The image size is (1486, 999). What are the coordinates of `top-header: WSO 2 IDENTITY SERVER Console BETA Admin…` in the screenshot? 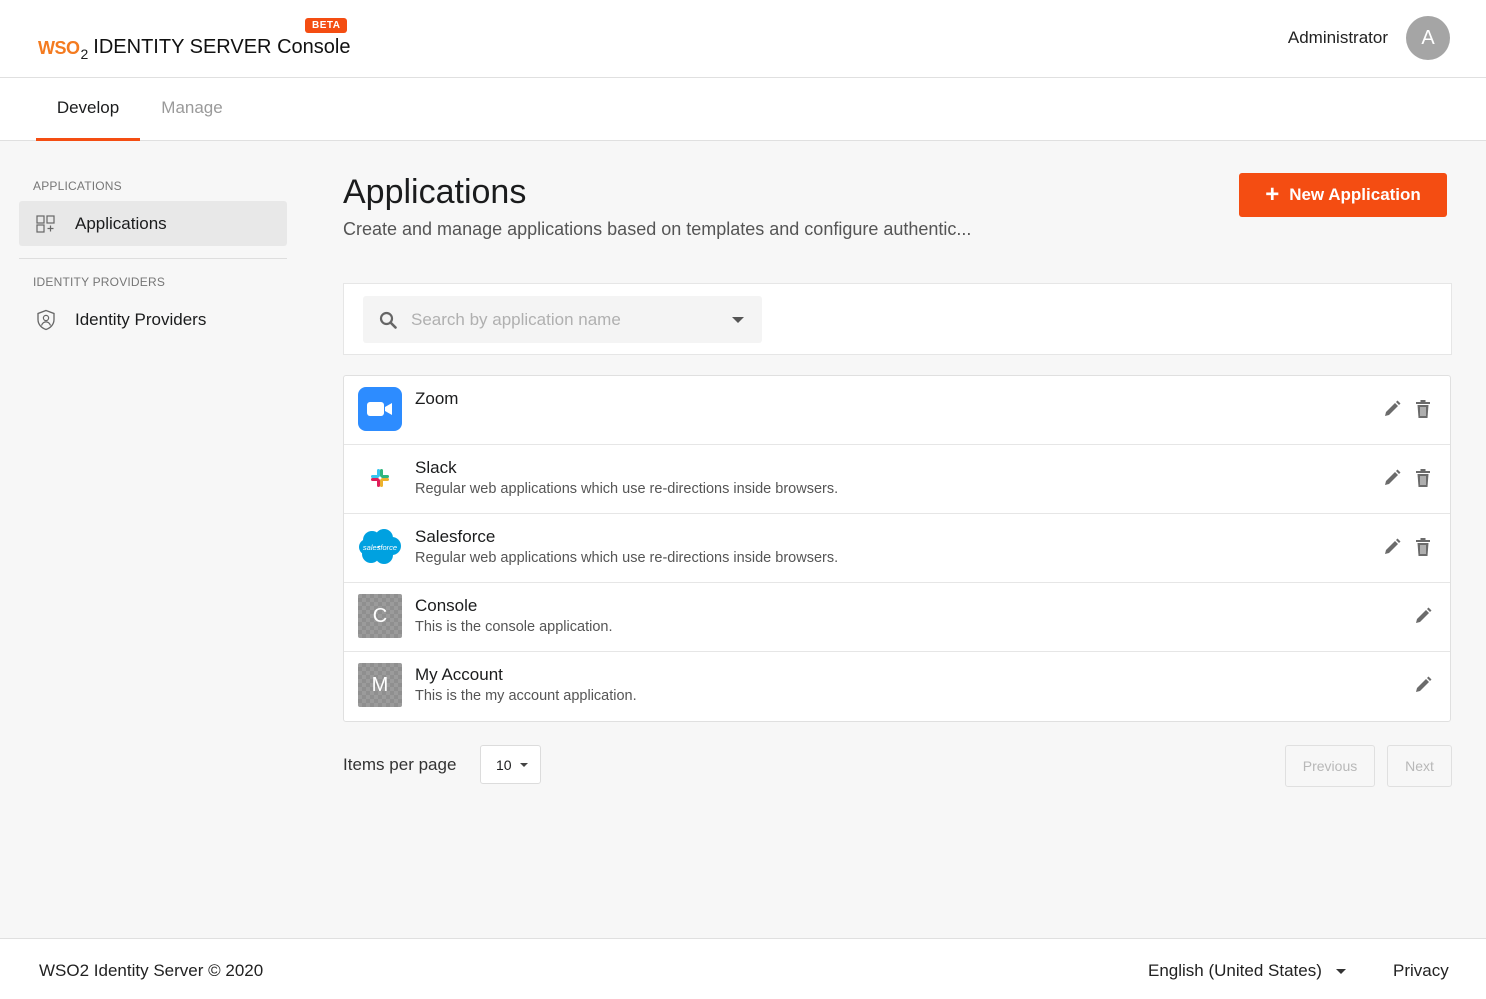 It's located at (743, 39).